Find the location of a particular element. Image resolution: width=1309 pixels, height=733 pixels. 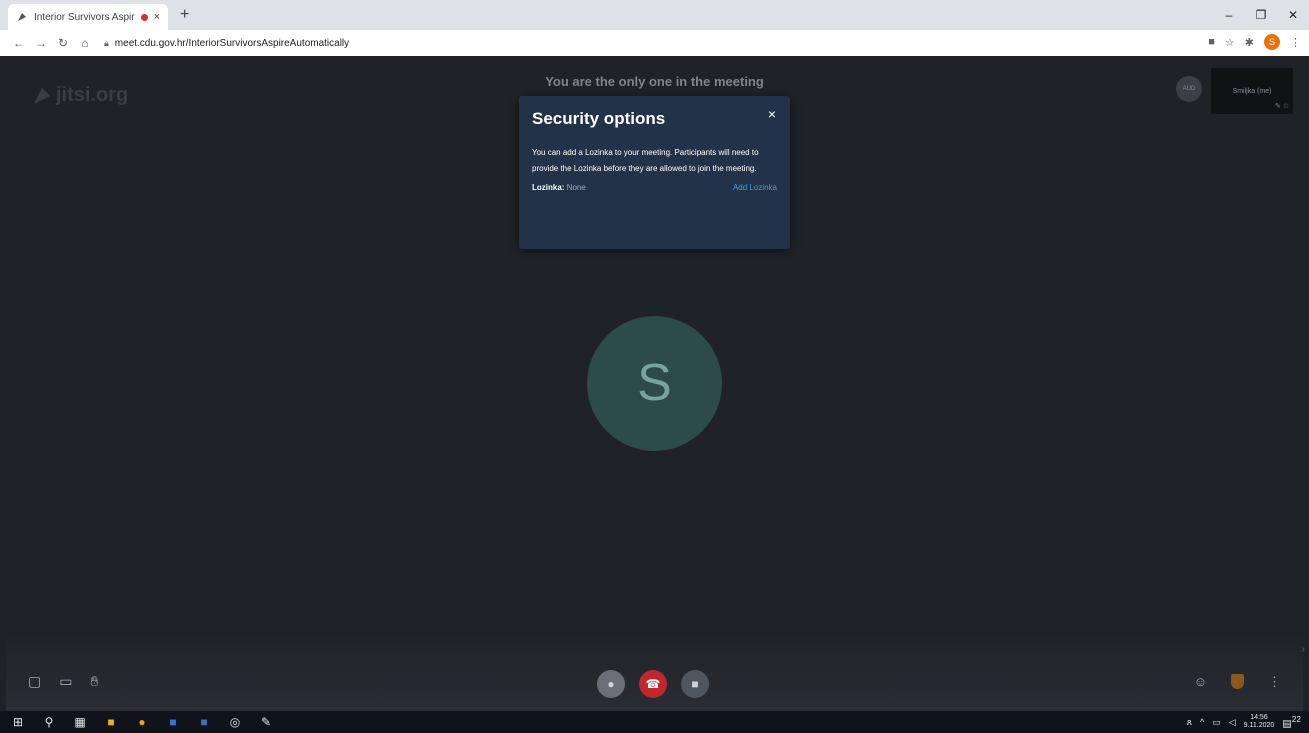

forward-icon: → is located at coordinates (41, 43).